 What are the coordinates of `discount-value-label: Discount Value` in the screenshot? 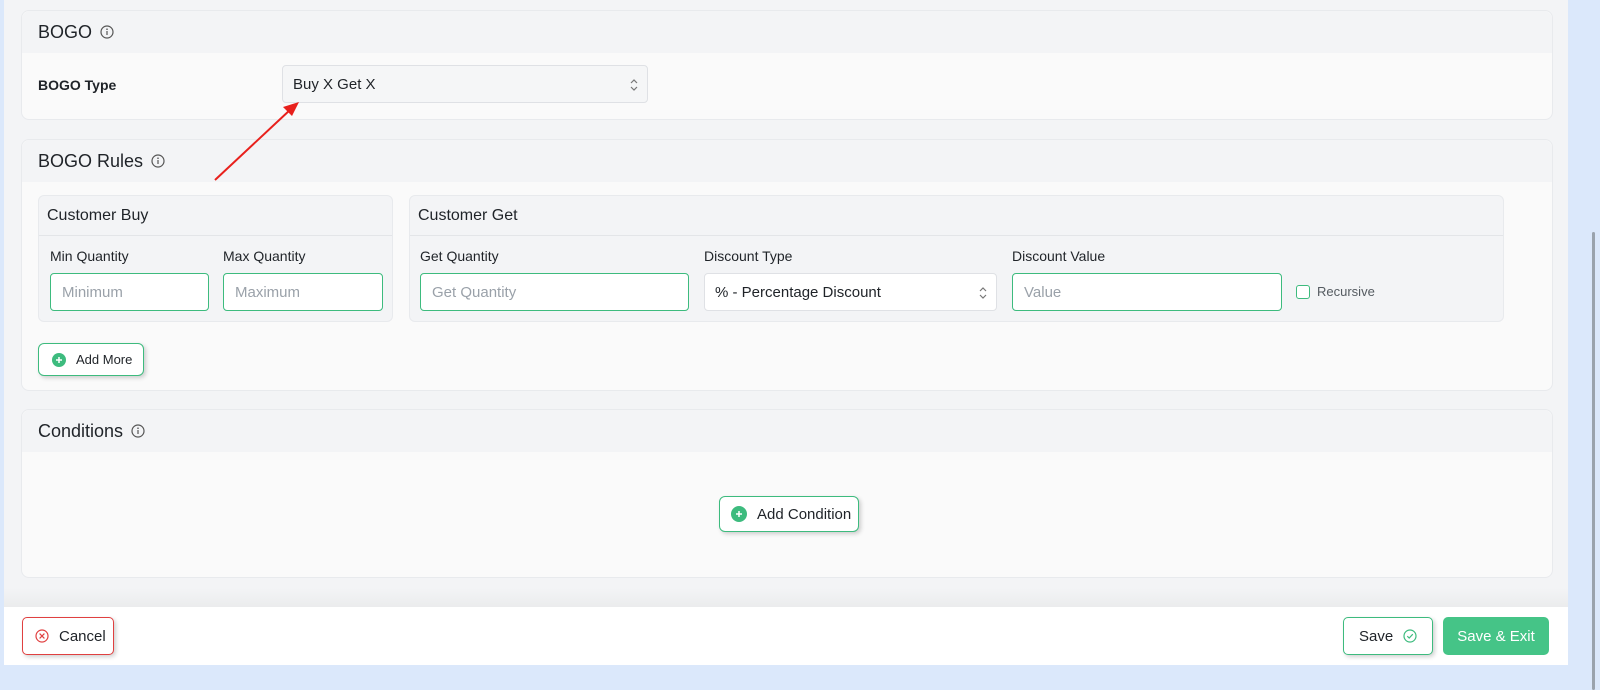 It's located at (1059, 256).